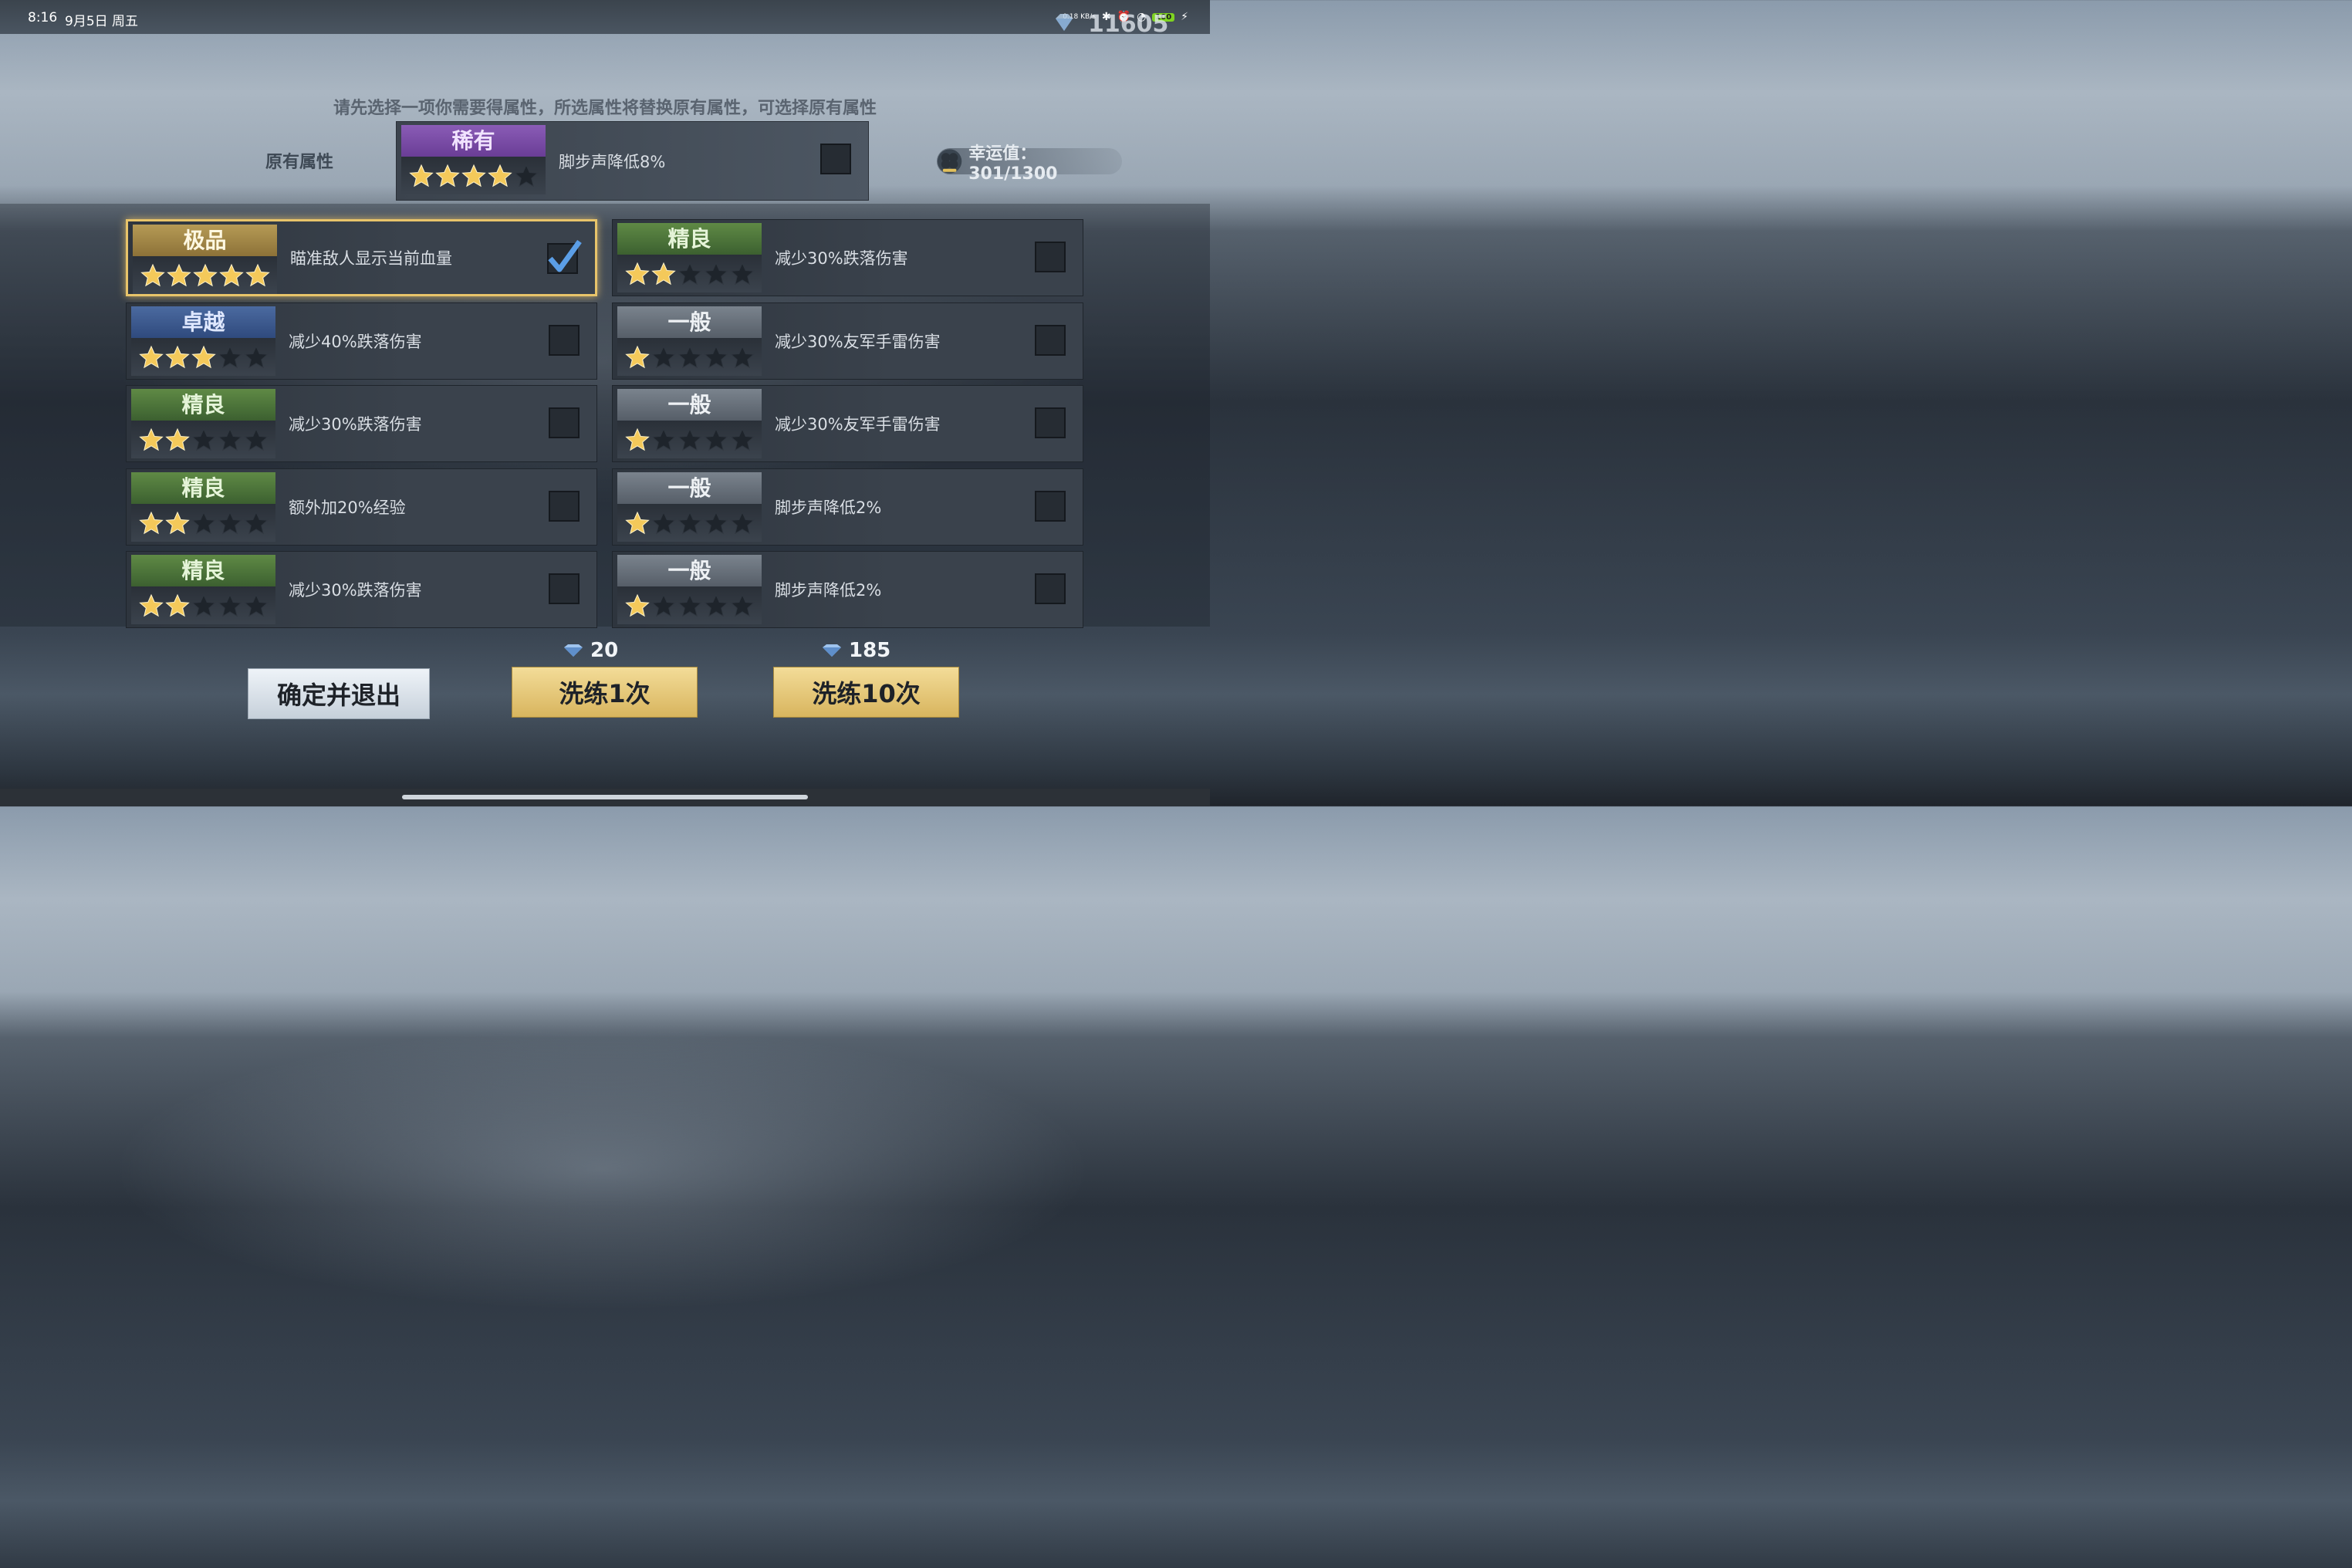 Image resolution: width=2352 pixels, height=1568 pixels. Describe the element at coordinates (203, 322) in the screenshot. I see `tier-label: 卓越` at that location.